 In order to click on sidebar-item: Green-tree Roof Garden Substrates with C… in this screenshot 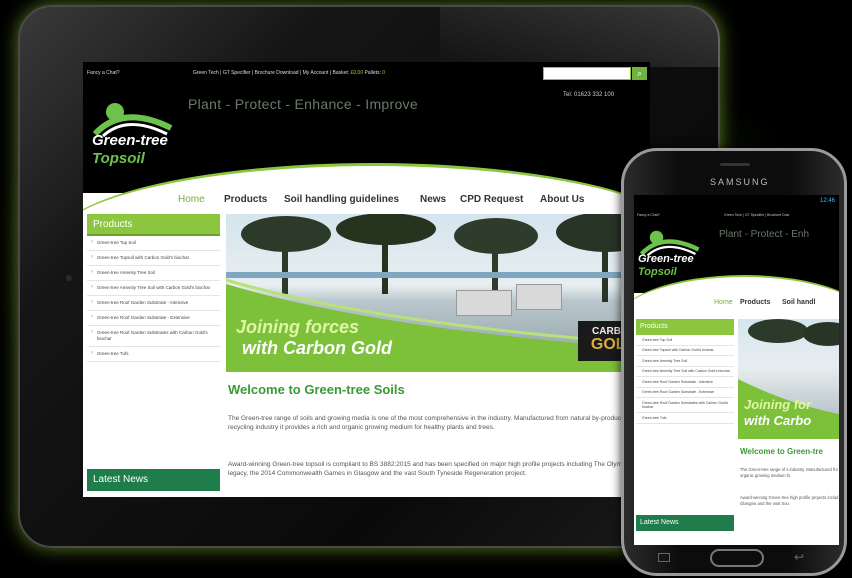, I will do `click(153, 336)`.